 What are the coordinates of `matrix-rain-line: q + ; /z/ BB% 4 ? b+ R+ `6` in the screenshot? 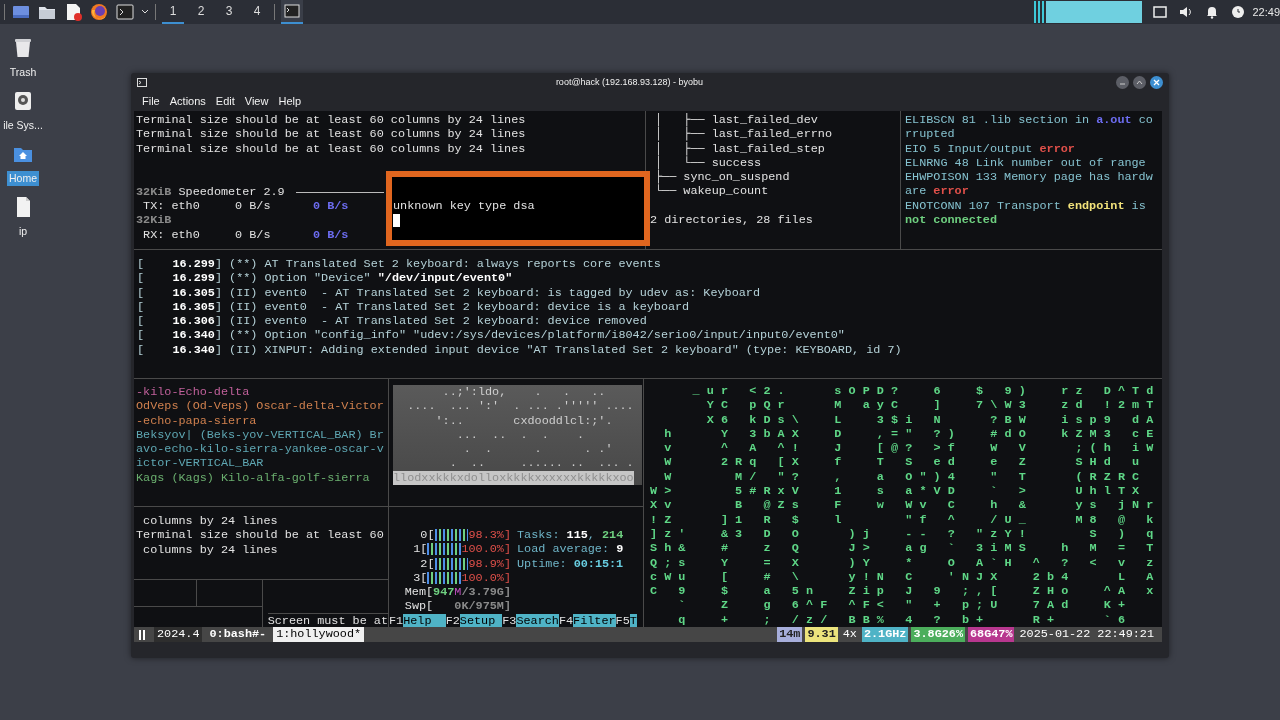 It's located at (905, 620).